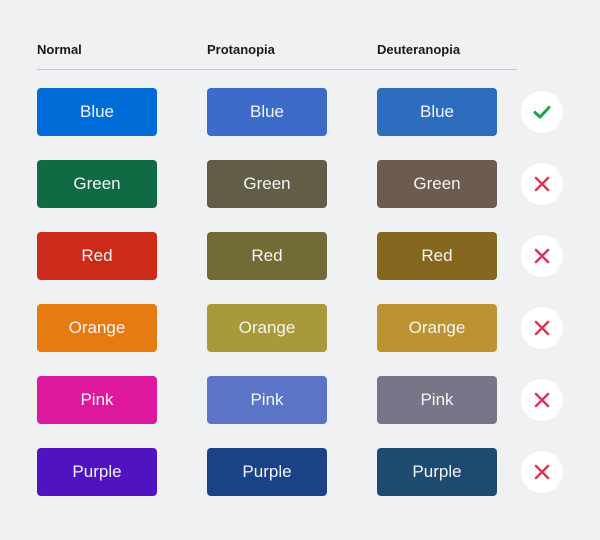 The image size is (600, 540). I want to click on swatch-orange-deuteranopia: Orange, so click(437, 328).